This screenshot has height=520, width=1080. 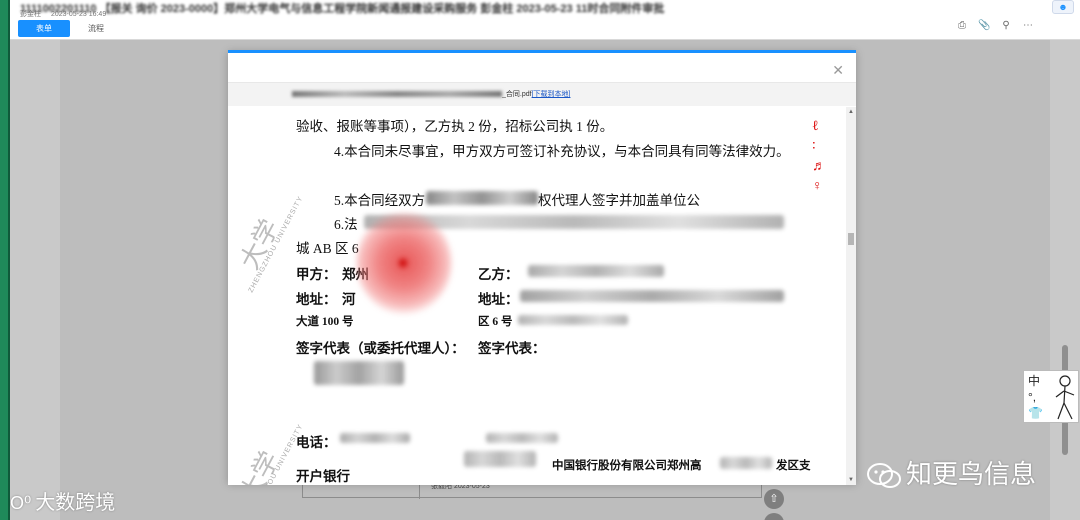 I want to click on datetime: 2023-05-23 16:49, so click(x=78, y=14).